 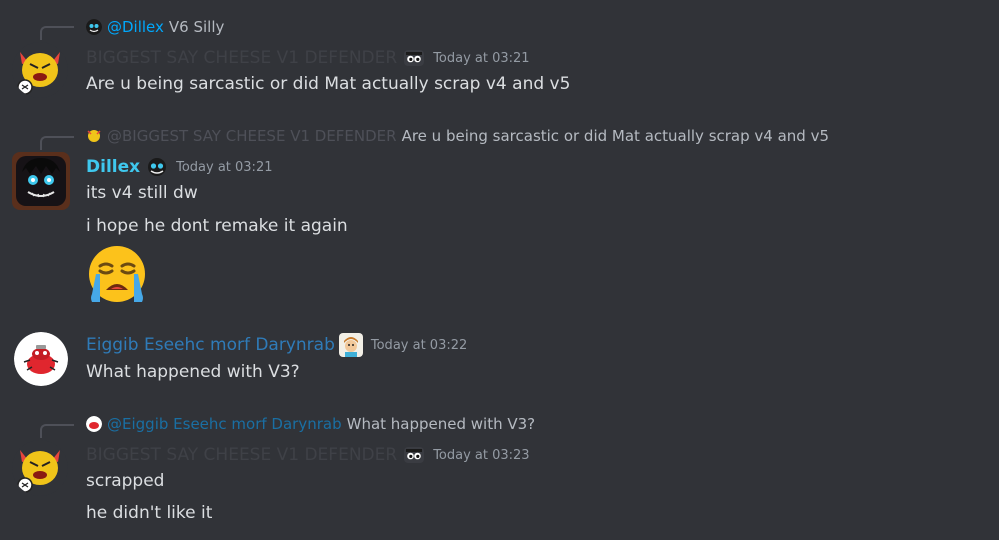 I want to click on timestamp: Today at 03:23, so click(x=481, y=455).